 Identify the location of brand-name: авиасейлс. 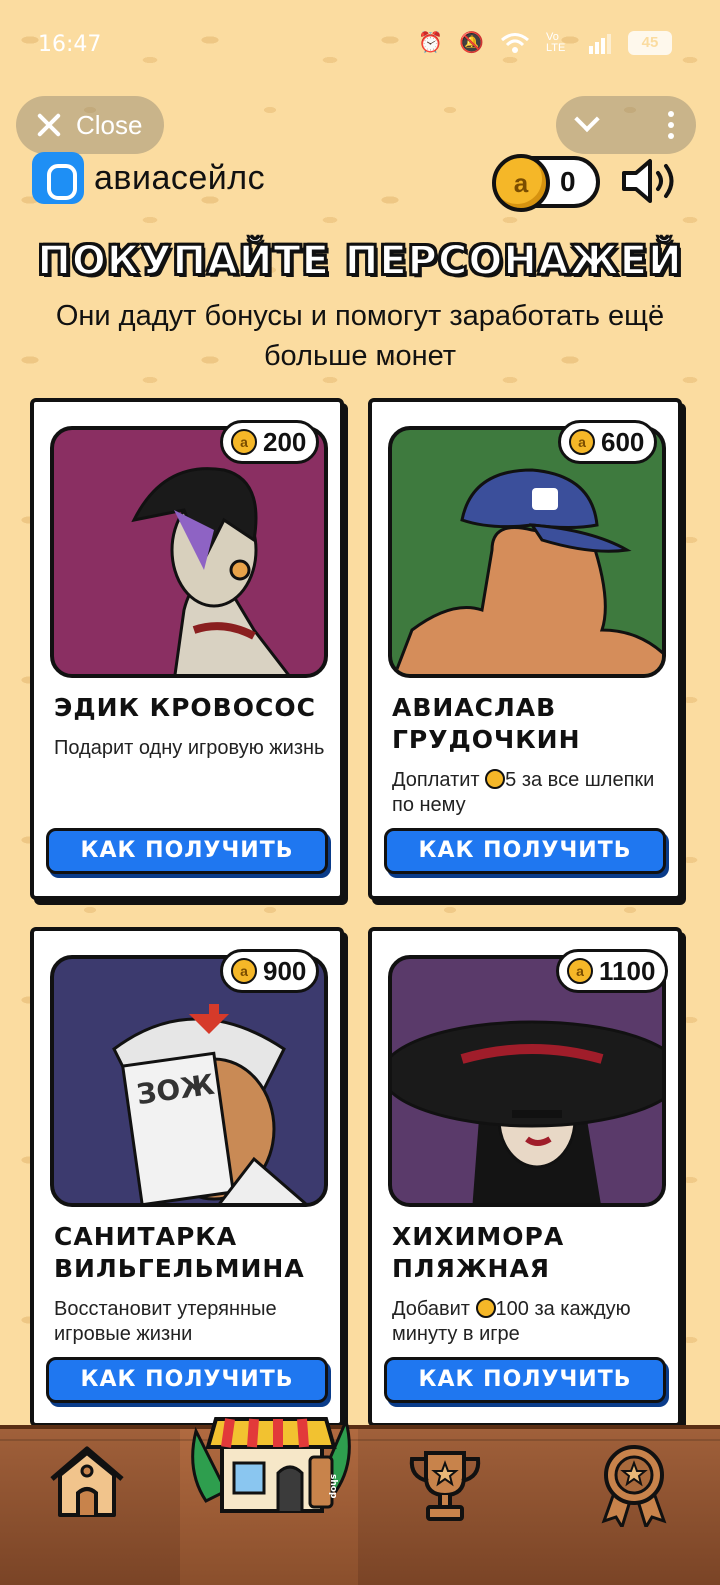
(180, 177).